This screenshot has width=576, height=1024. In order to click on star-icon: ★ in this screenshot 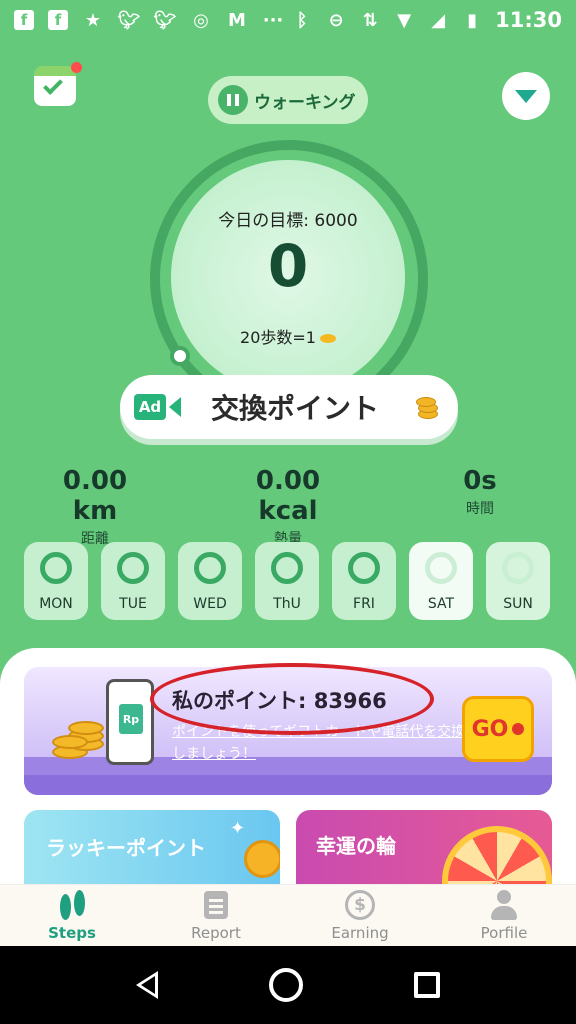, I will do `click(93, 20)`.